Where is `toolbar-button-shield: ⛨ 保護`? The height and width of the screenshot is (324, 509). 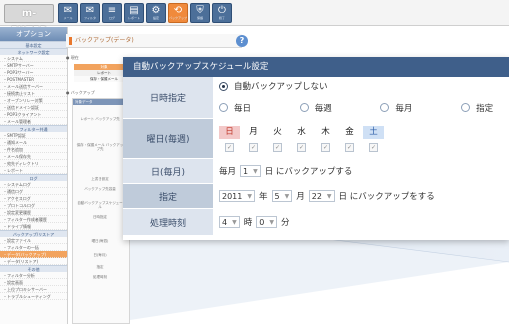 toolbar-button-shield: ⛨ 保護 is located at coordinates (200, 13).